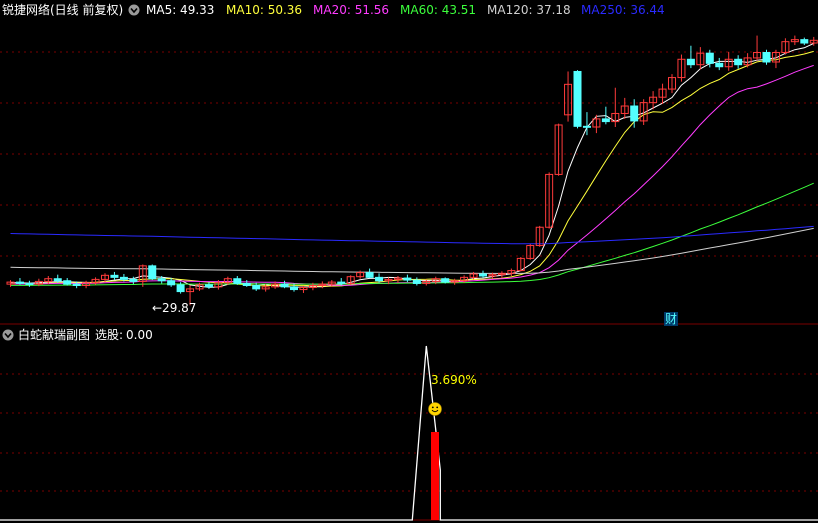 The height and width of the screenshot is (523, 818). I want to click on signal-bar, so click(435, 476).